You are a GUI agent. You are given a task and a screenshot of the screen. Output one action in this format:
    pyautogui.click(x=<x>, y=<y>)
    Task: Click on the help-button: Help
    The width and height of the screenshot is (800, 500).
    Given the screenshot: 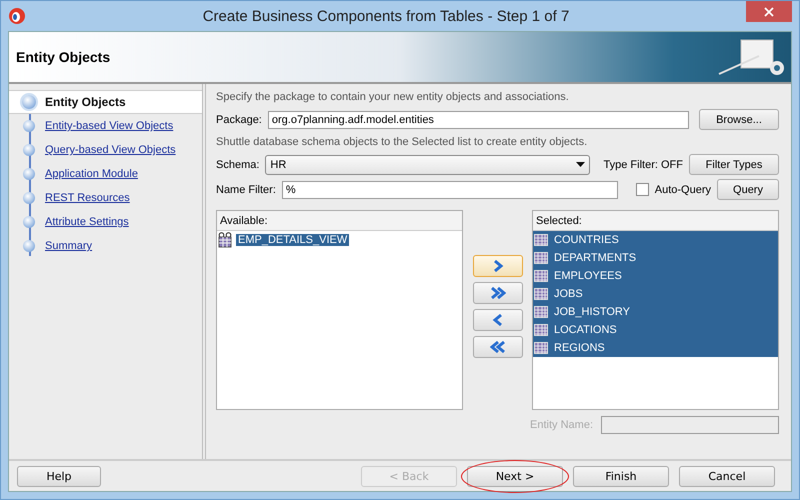 What is the action you would take?
    pyautogui.click(x=59, y=476)
    